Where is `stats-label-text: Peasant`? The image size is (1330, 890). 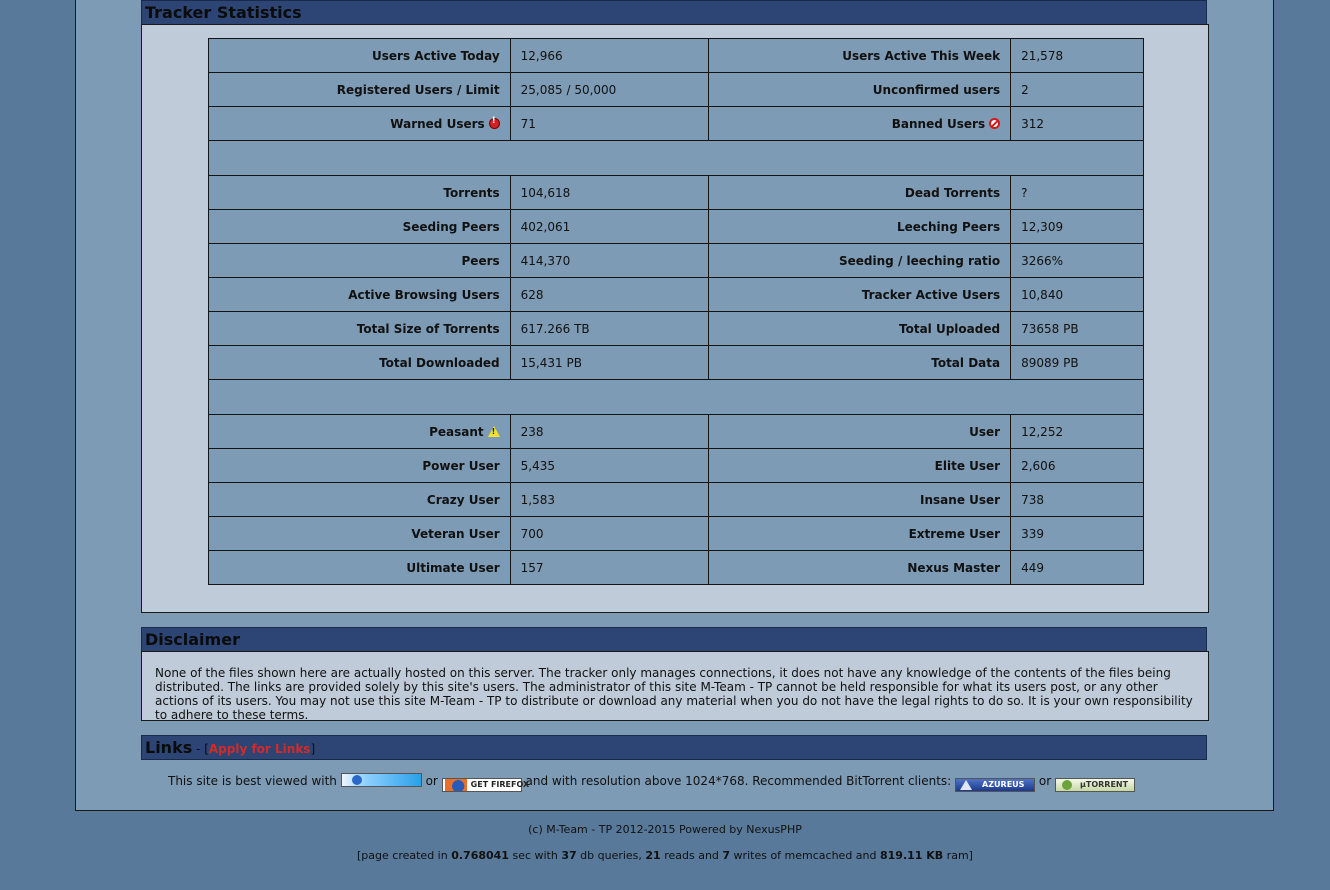
stats-label-text: Peasant is located at coordinates (456, 431).